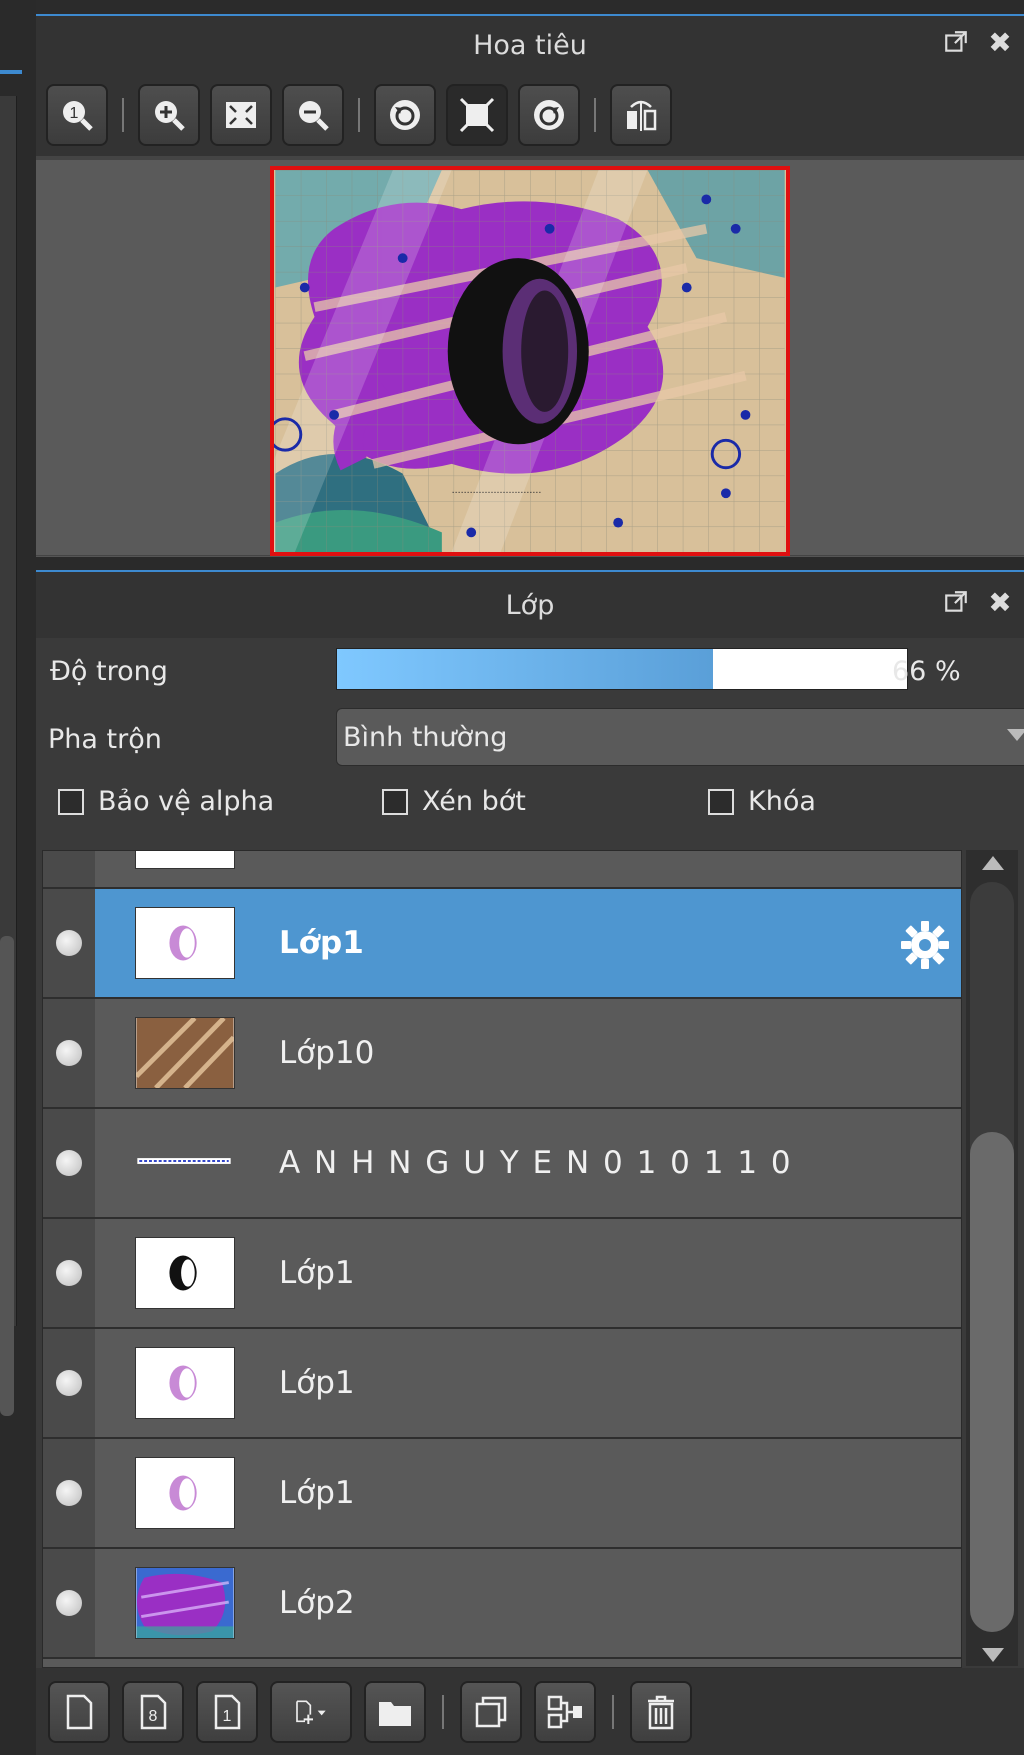  What do you see at coordinates (241, 115) in the screenshot?
I see `fit-window-button` at bounding box center [241, 115].